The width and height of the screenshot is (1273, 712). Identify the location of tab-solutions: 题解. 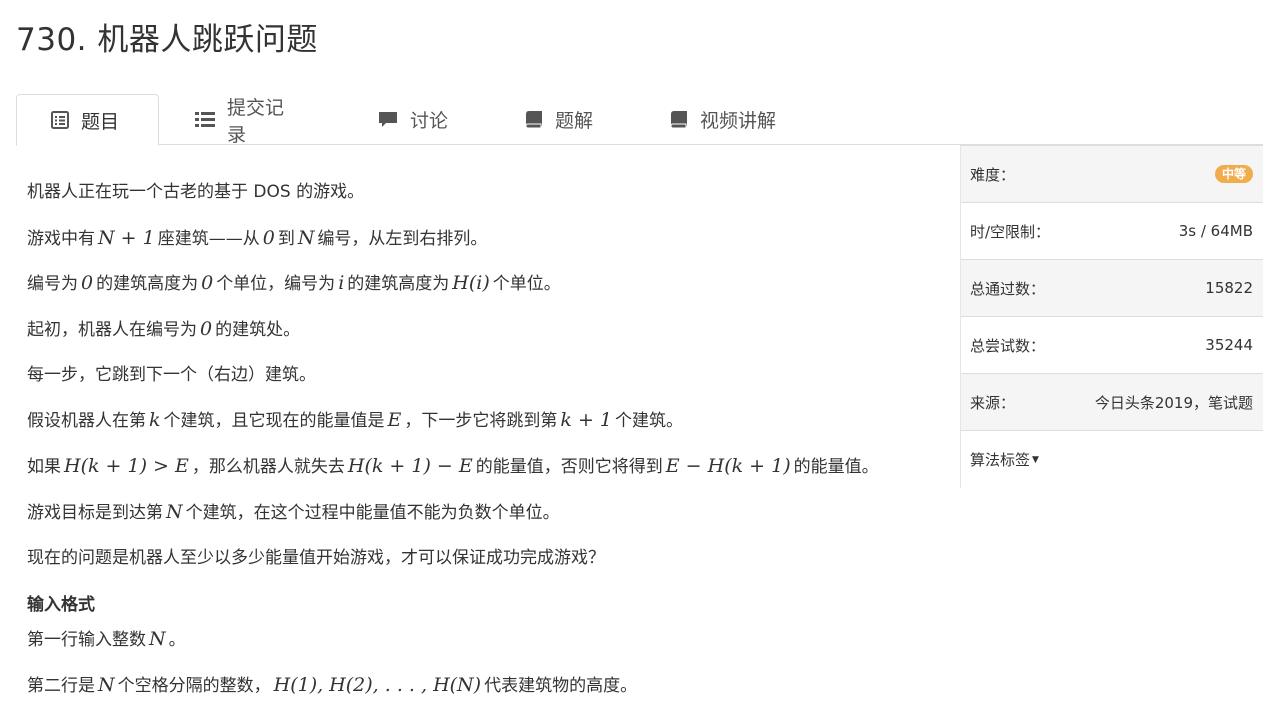
(566, 119).